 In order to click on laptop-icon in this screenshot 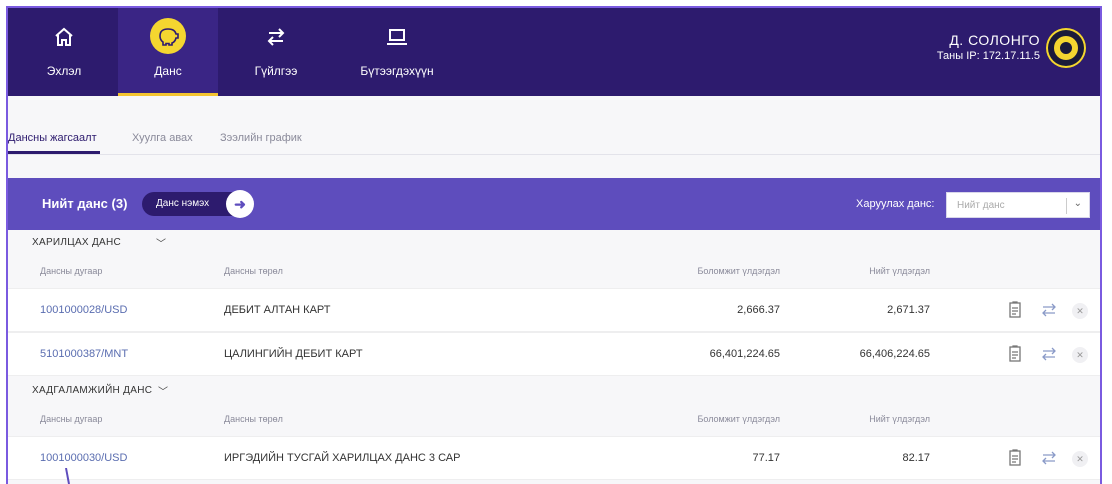, I will do `click(397, 37)`.